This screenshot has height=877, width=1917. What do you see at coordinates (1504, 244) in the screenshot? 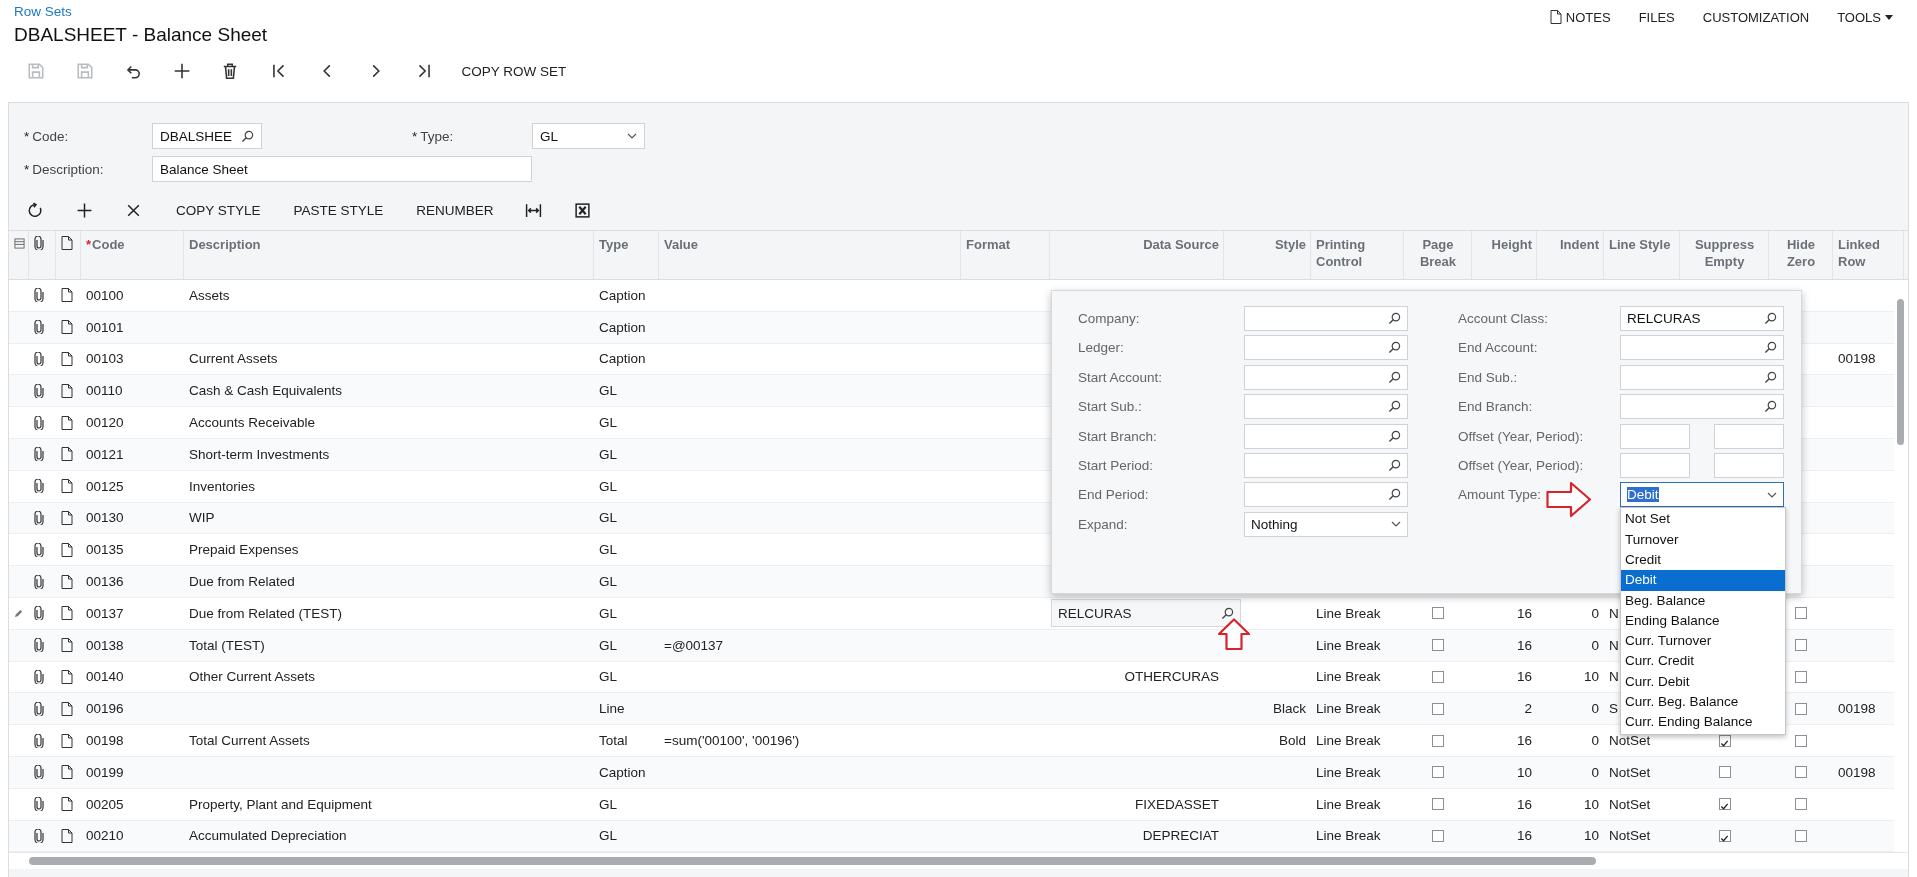
I see `column-header: Height` at bounding box center [1504, 244].